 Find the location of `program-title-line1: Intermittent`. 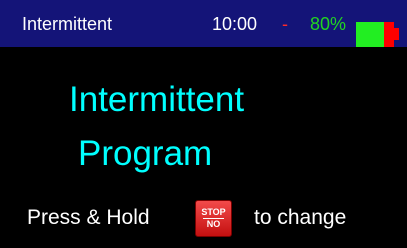

program-title-line1: Intermittent is located at coordinates (157, 99).